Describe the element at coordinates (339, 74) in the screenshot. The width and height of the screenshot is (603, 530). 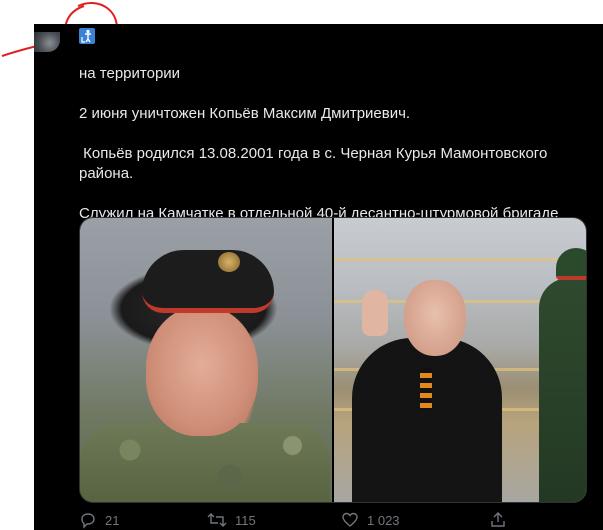
I see `tweet-paragraph: на территории` at that location.